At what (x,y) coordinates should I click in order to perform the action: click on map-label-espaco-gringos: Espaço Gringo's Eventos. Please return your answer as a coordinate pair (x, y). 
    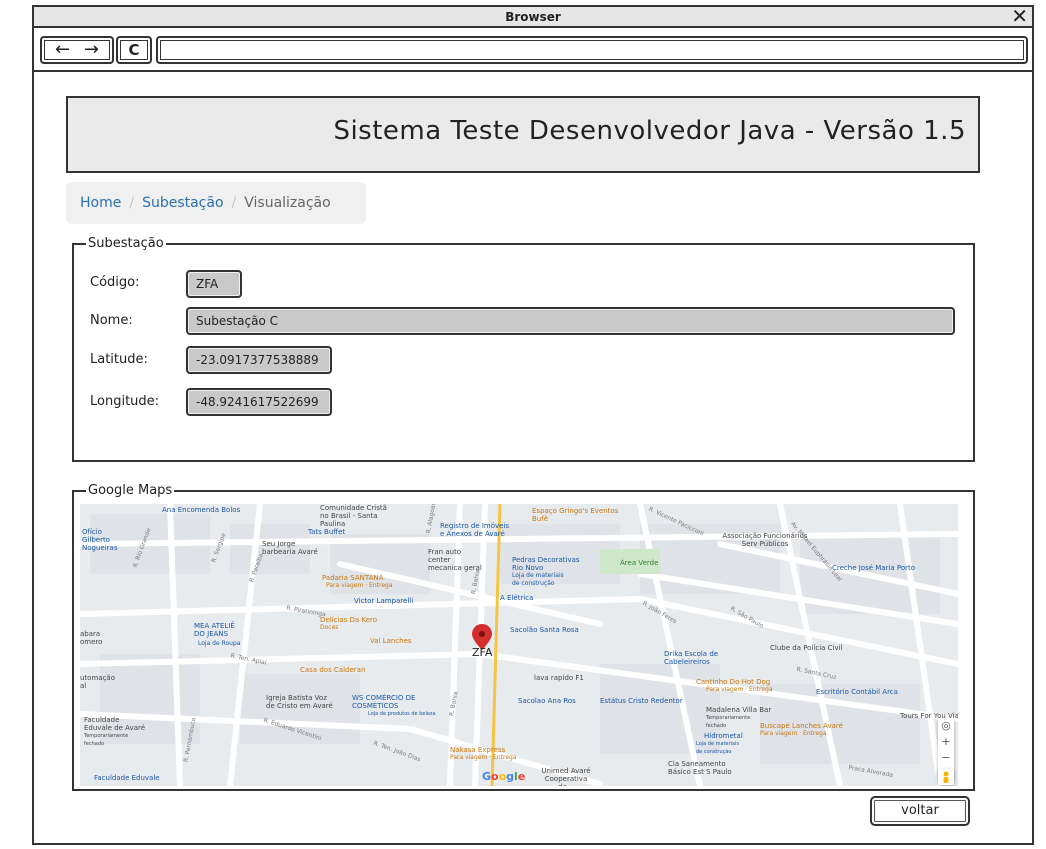
    Looking at the image, I should click on (575, 511).